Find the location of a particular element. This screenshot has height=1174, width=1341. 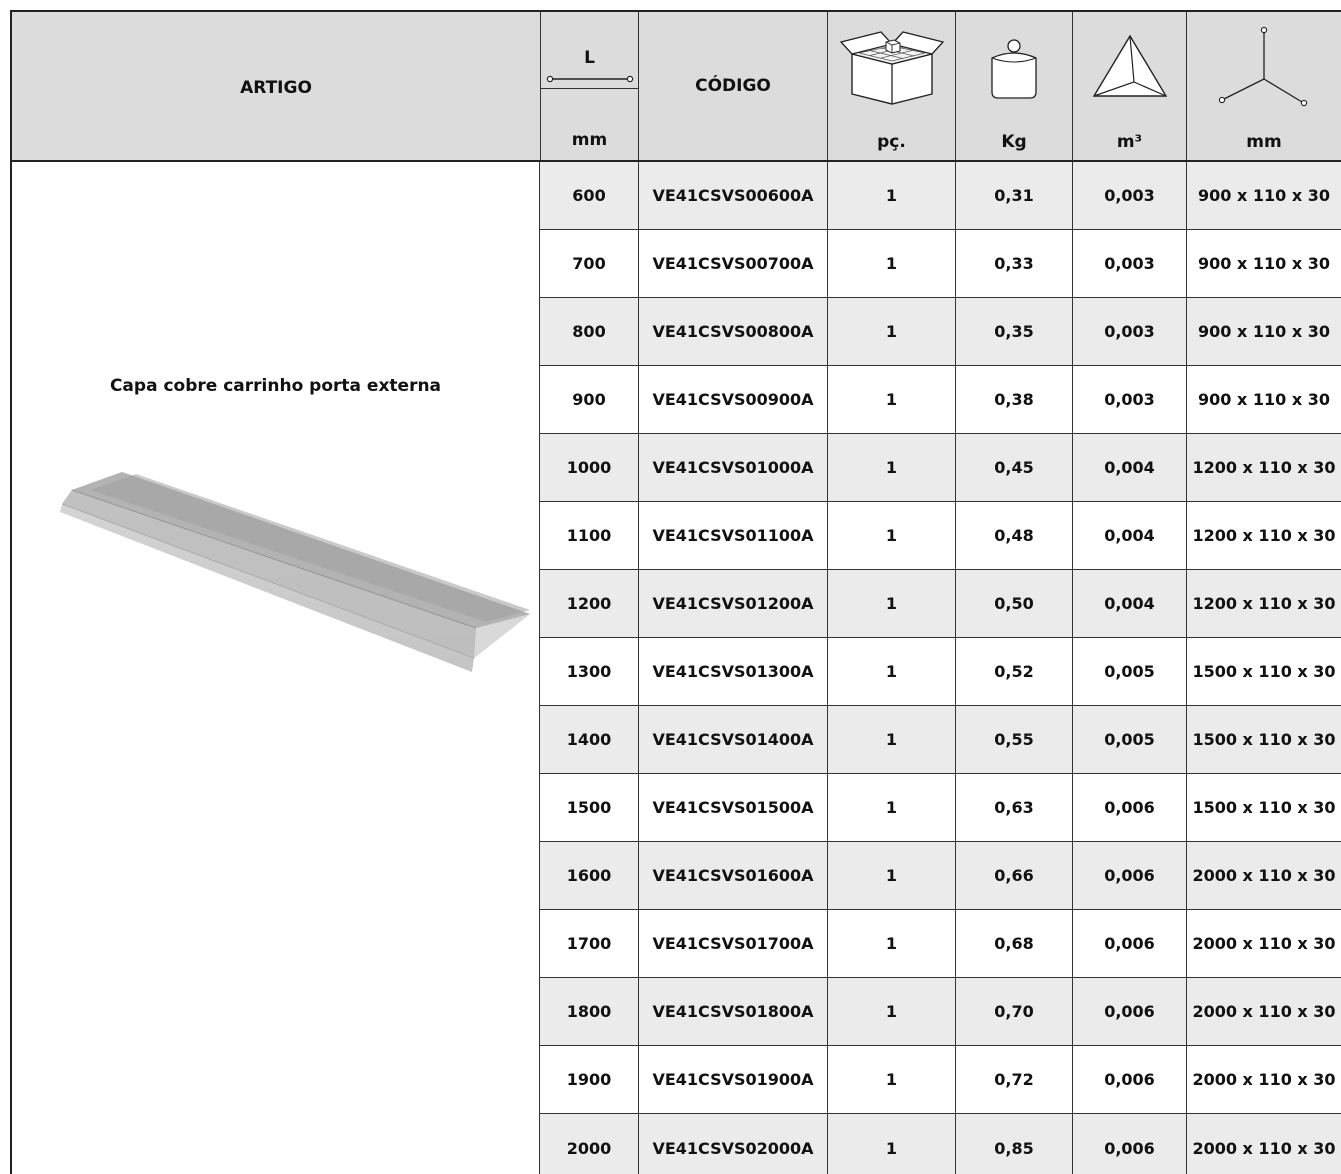

cell-weight: 0,55 is located at coordinates (1013, 739).